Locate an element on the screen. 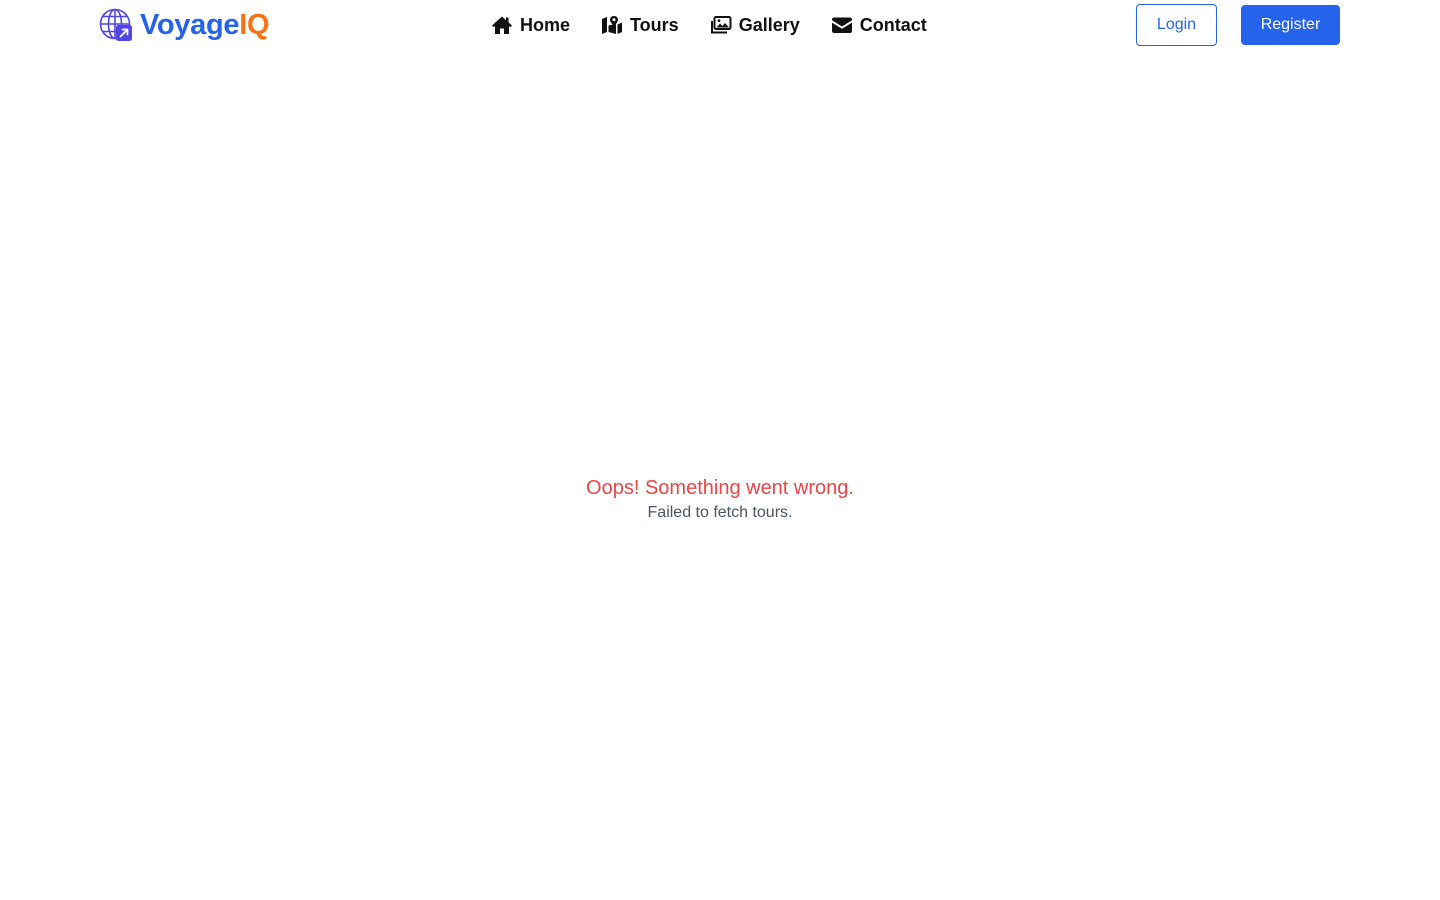 The width and height of the screenshot is (1440, 900). nav-item-label: Home is located at coordinates (545, 24).